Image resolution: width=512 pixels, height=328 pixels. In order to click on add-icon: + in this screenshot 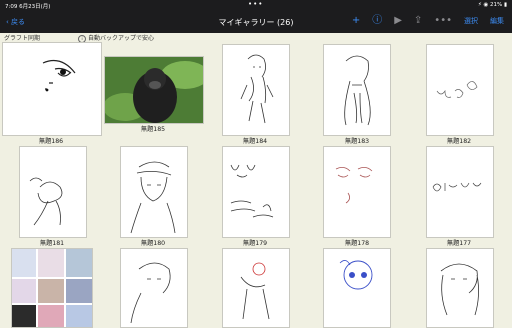, I will do `click(356, 21)`.